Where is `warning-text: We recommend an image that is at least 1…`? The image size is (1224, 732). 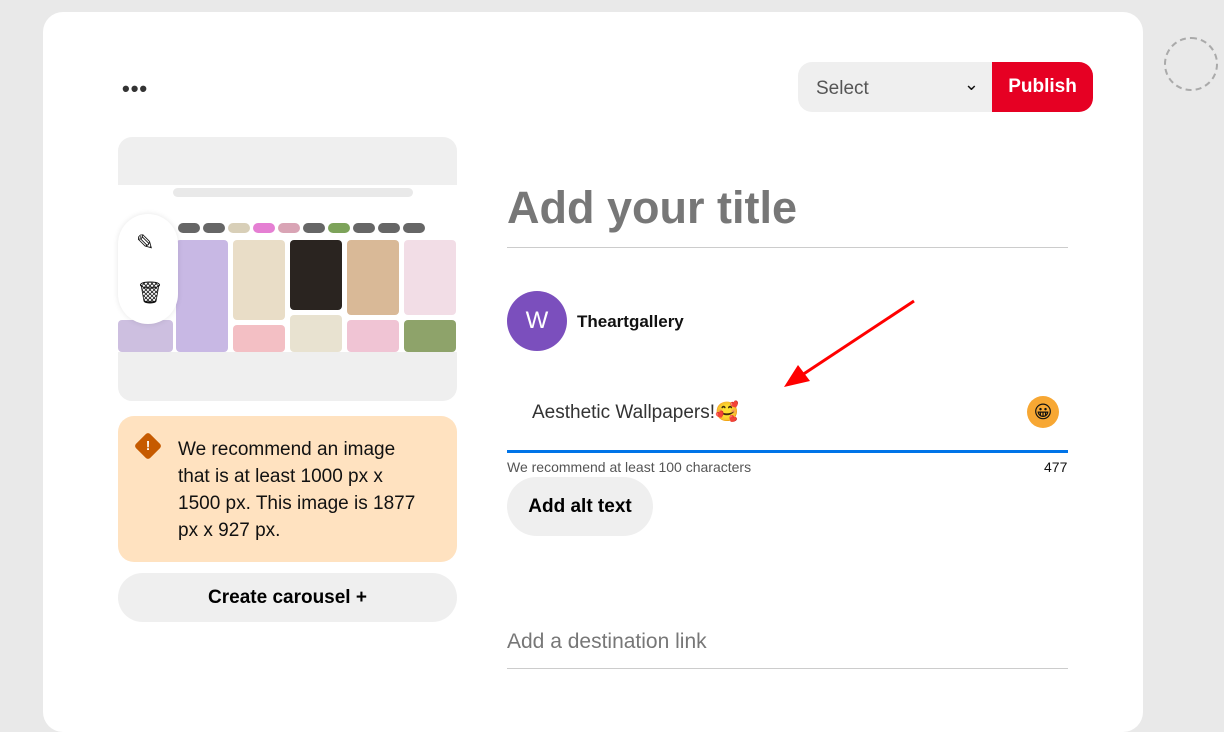 warning-text: We recommend an image that is at least 1… is located at coordinates (297, 490).